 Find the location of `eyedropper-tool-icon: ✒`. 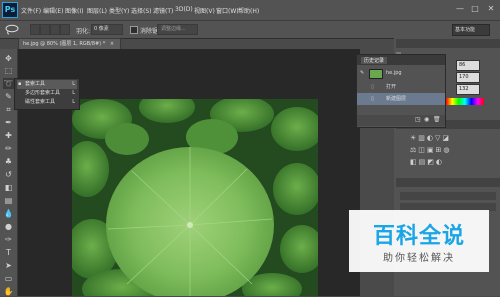

eyedropper-tool-icon: ✒ is located at coordinates (8, 122).